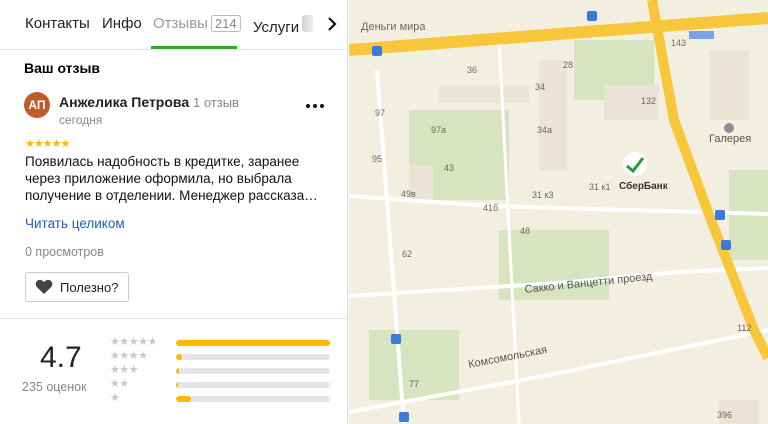 Image resolution: width=768 pixels, height=424 pixels. Describe the element at coordinates (122, 23) in the screenshot. I see `tab-info: Инфо` at that location.